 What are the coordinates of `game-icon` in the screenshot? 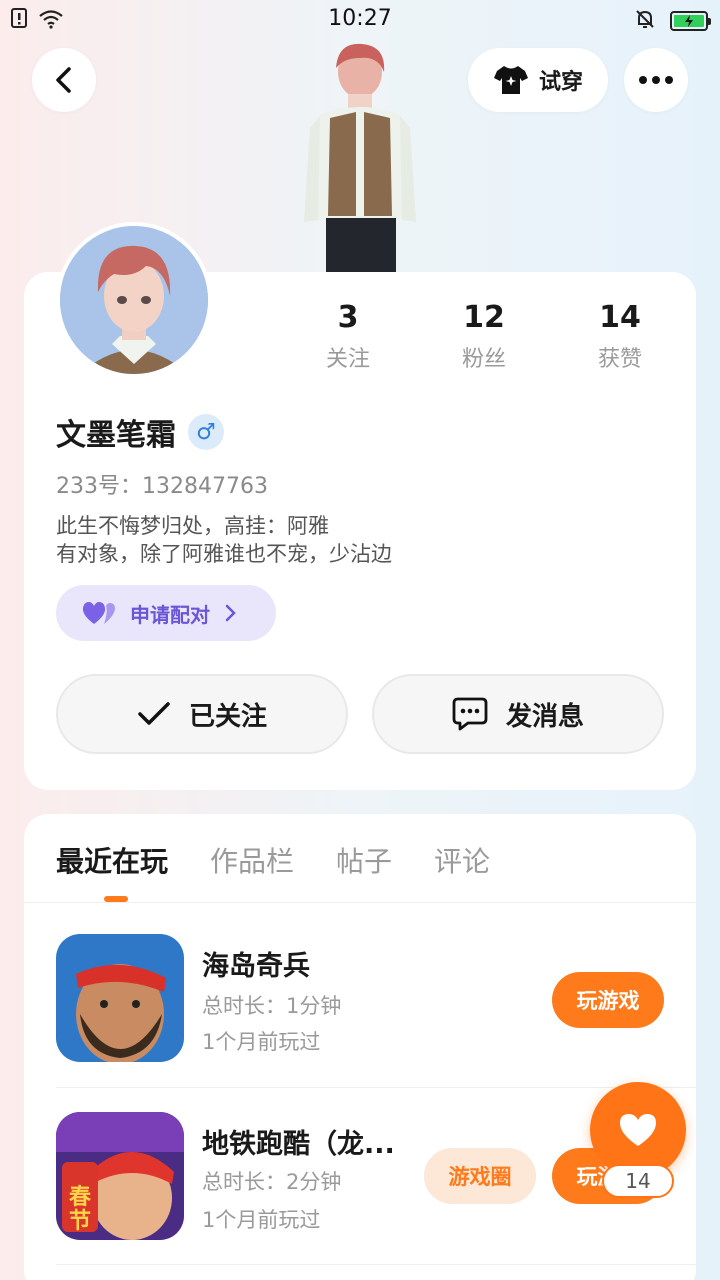 It's located at (120, 998).